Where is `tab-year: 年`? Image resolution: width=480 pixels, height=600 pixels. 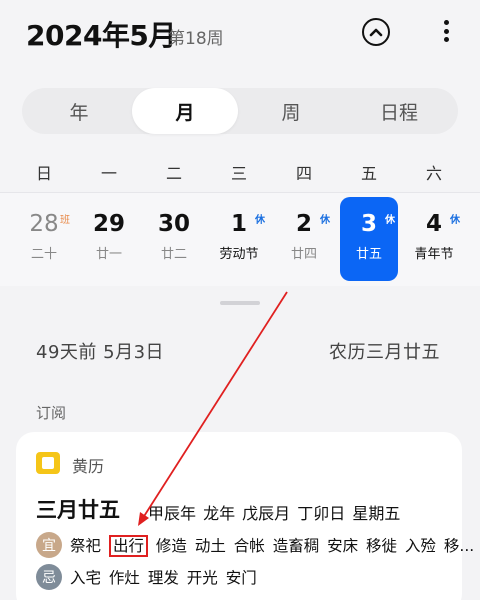
tab-year: 年 is located at coordinates (79, 111).